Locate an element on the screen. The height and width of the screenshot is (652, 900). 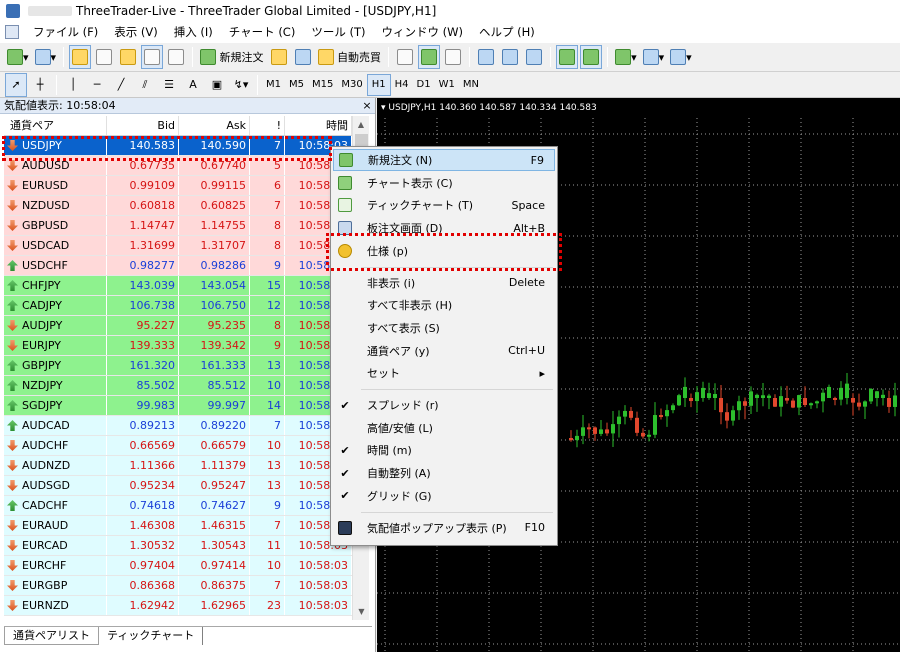
text-label-tool: ▣ is located at coordinates (217, 85).